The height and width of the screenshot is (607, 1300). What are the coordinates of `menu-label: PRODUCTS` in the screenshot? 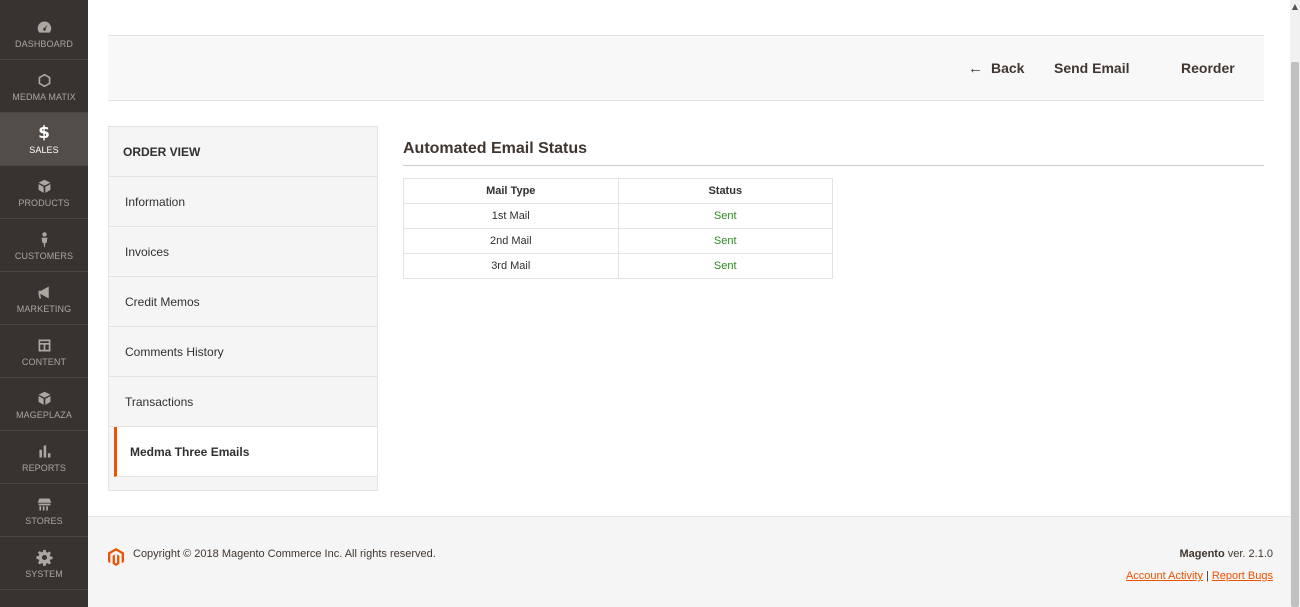 It's located at (44, 203).